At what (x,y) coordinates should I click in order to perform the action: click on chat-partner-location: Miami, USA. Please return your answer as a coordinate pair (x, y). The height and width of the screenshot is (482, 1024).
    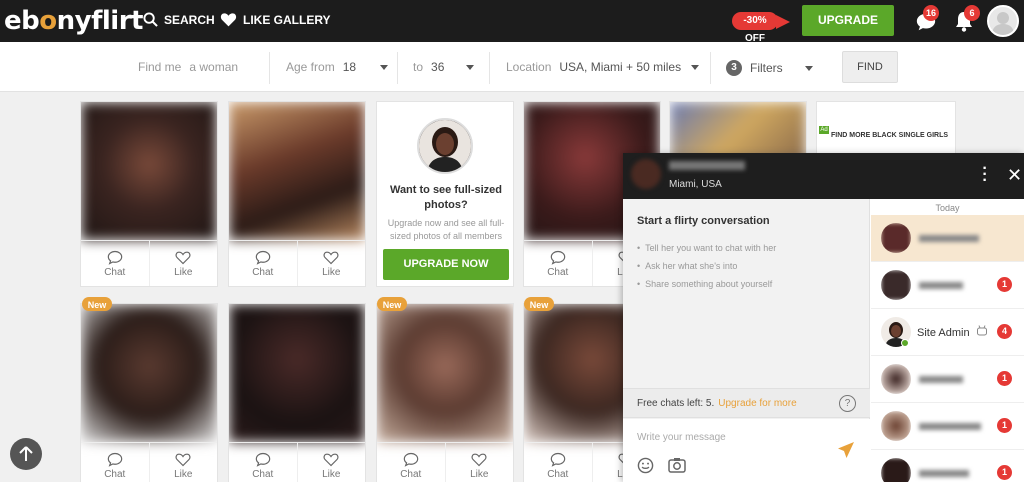
    Looking at the image, I should click on (695, 184).